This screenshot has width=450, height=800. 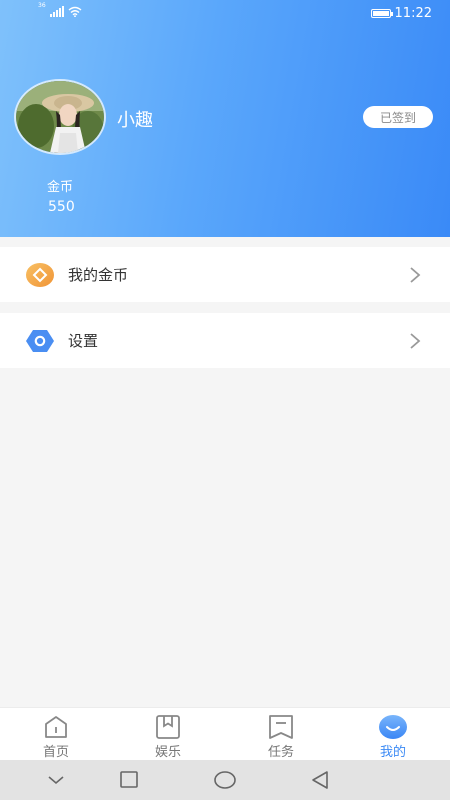 I want to click on wifi-icon, so click(x=75, y=11).